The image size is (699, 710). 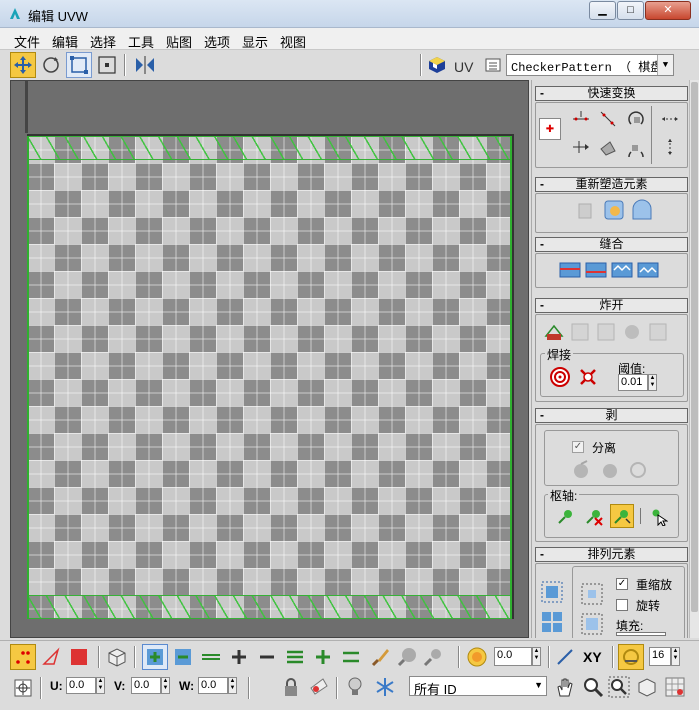 What do you see at coordinates (146, 685) in the screenshot?
I see `v-input: 0.0` at bounding box center [146, 685].